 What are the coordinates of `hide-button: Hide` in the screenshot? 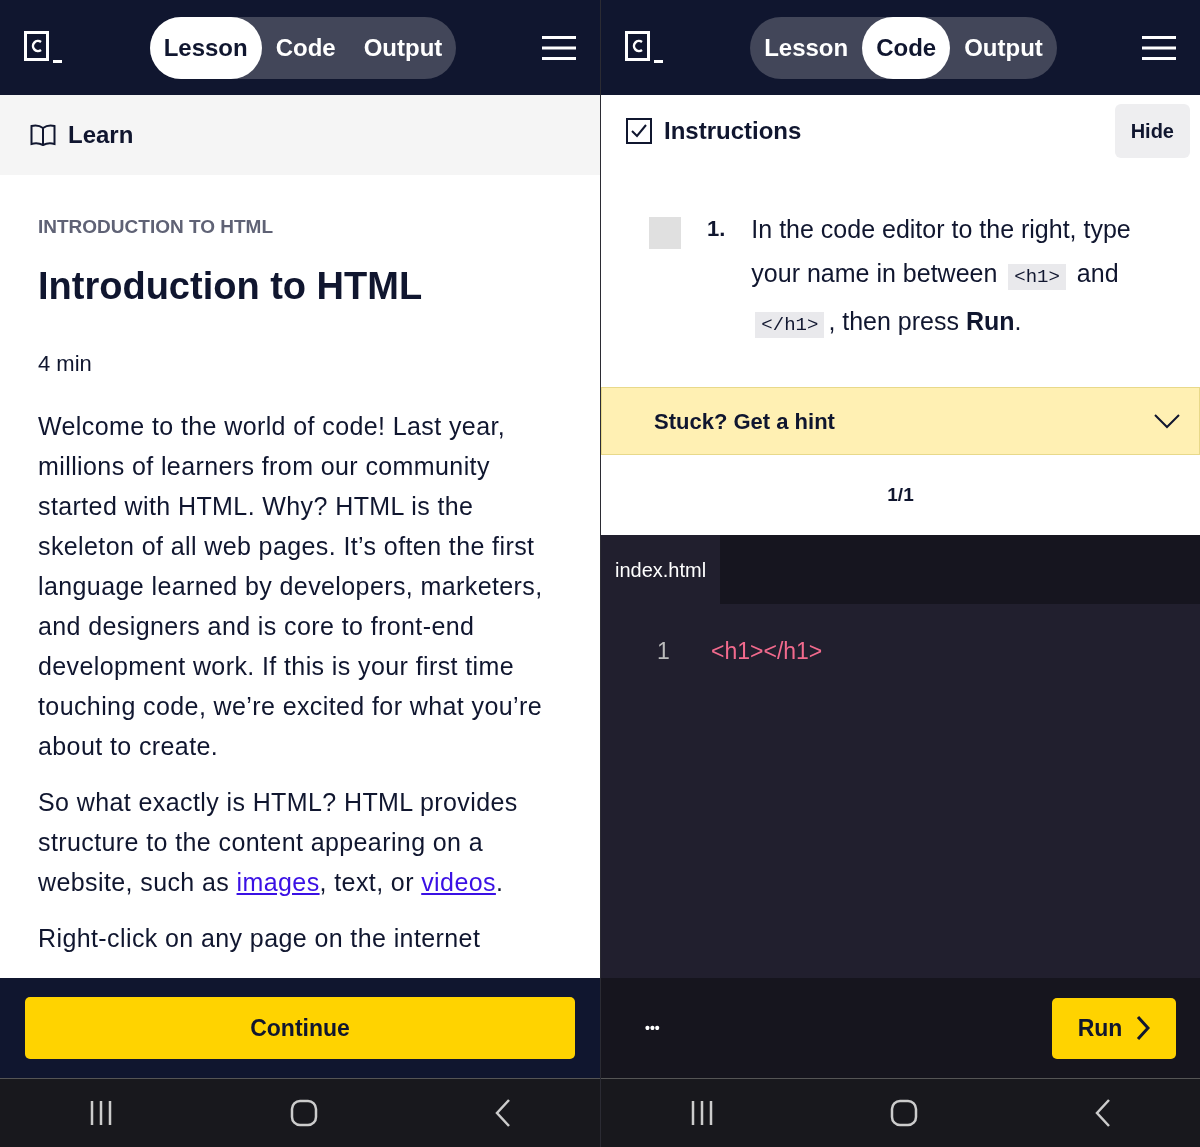 It's located at (1152, 131).